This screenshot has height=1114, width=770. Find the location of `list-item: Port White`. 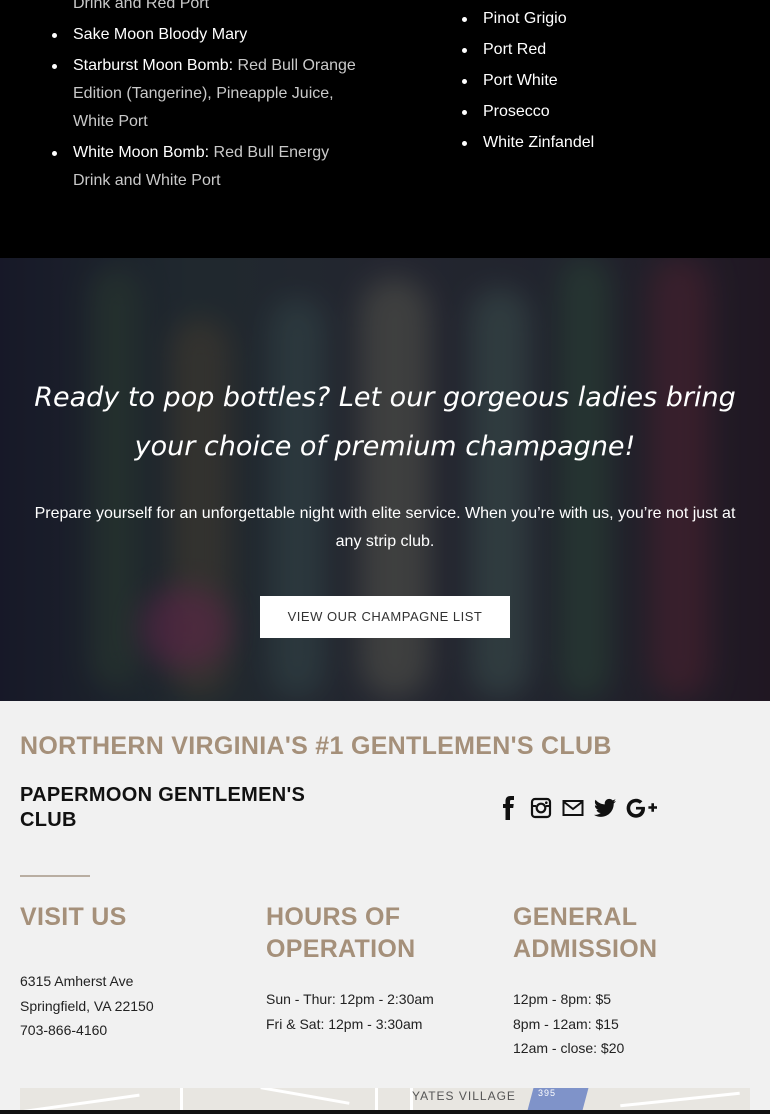

list-item: Port White is located at coordinates (602, 81).